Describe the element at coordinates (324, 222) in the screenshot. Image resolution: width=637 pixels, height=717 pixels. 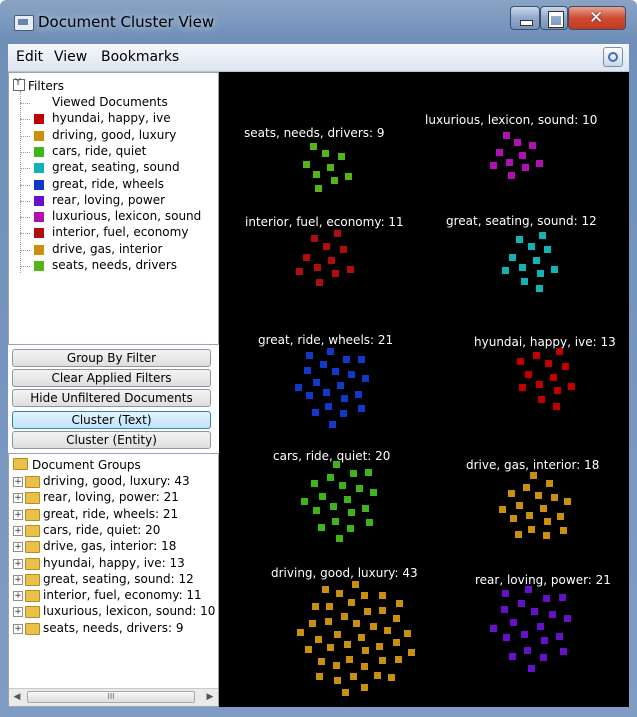
I see `cluster-label: interior, fuel, economy: 11` at that location.